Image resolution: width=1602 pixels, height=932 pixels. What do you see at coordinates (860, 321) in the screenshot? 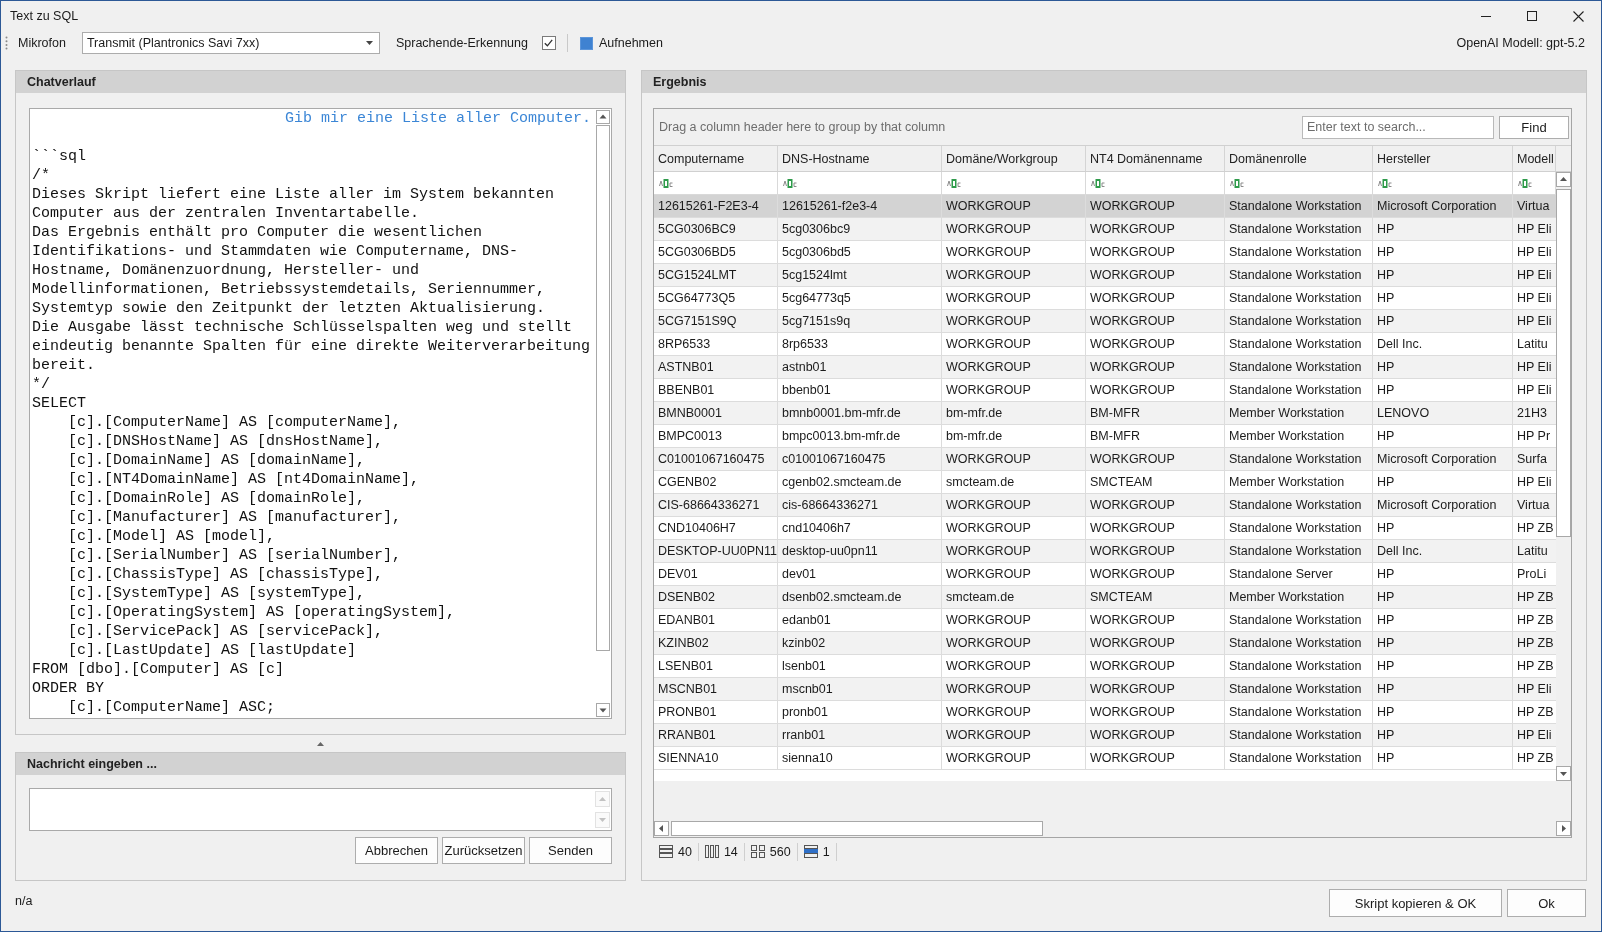
I see `table-cell: 5cg7151s9q` at bounding box center [860, 321].